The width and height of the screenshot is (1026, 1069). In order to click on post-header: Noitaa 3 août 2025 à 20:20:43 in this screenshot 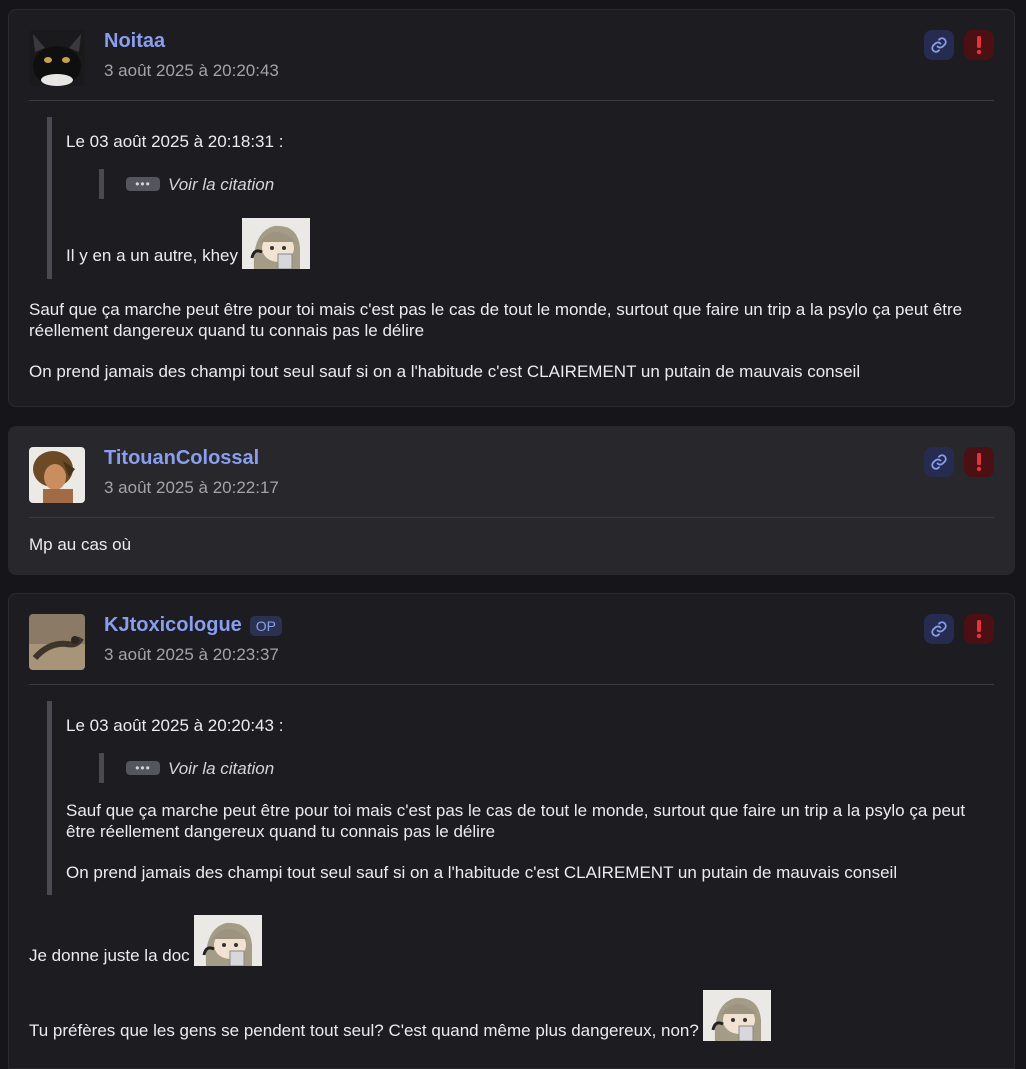, I will do `click(511, 55)`.